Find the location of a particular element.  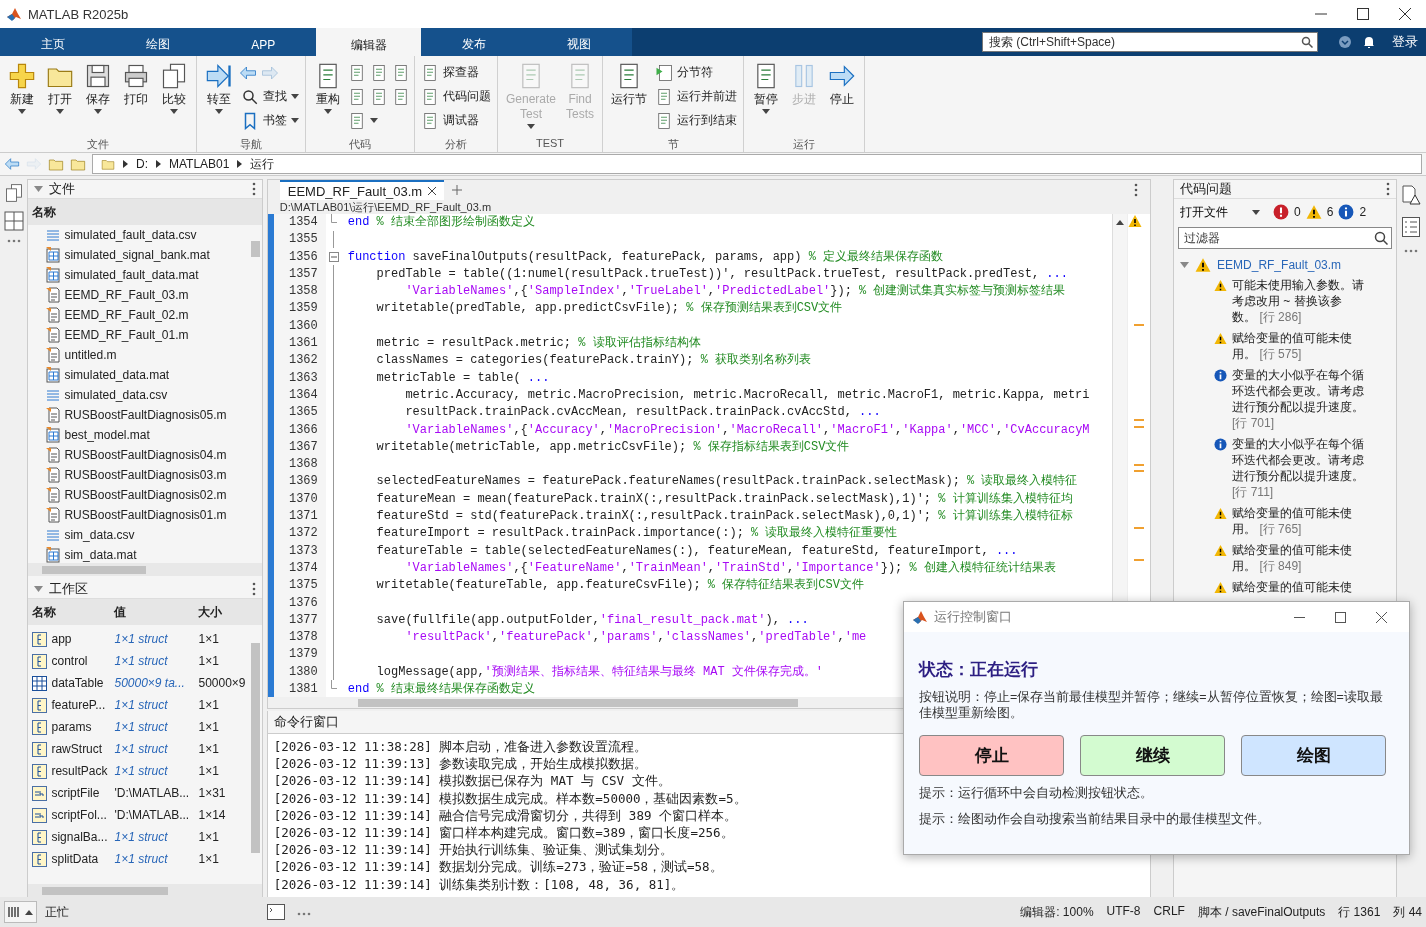

file-name: EEMD_RF_Fault_03.m is located at coordinates (126, 295).